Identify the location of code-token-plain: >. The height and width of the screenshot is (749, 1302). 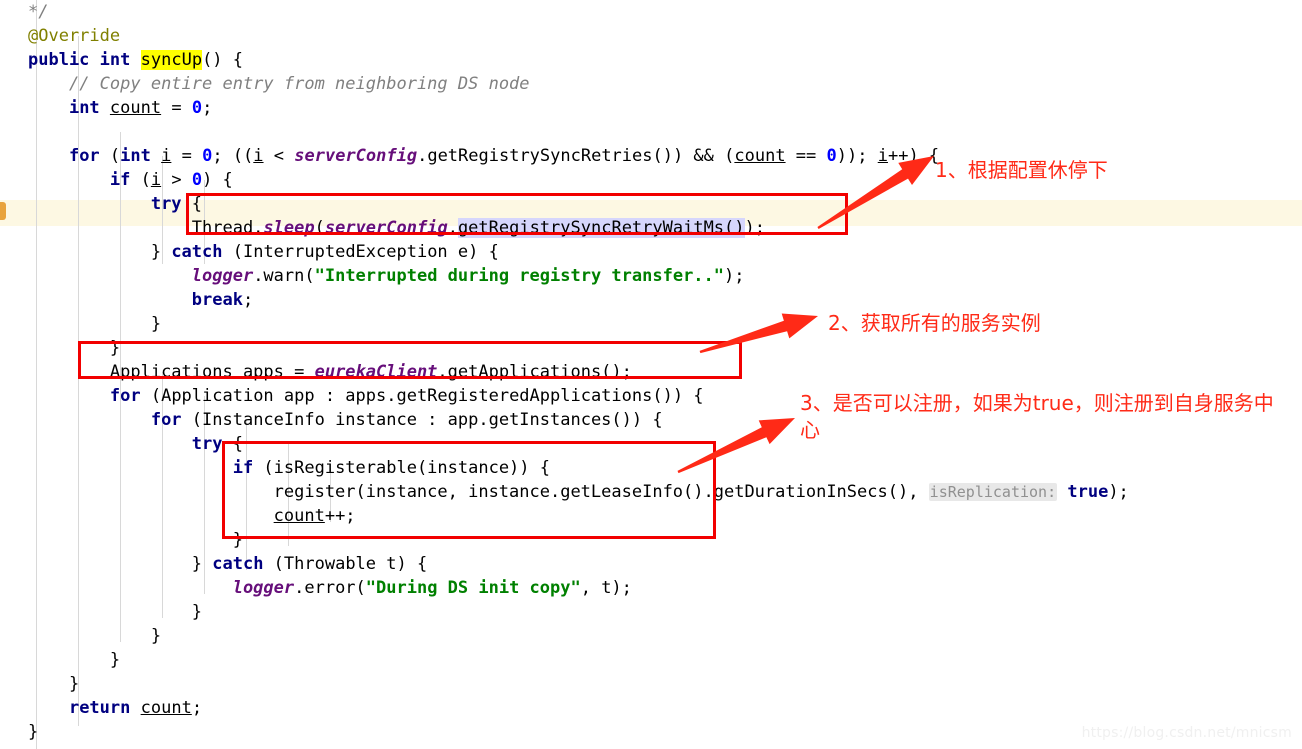
(176, 180).